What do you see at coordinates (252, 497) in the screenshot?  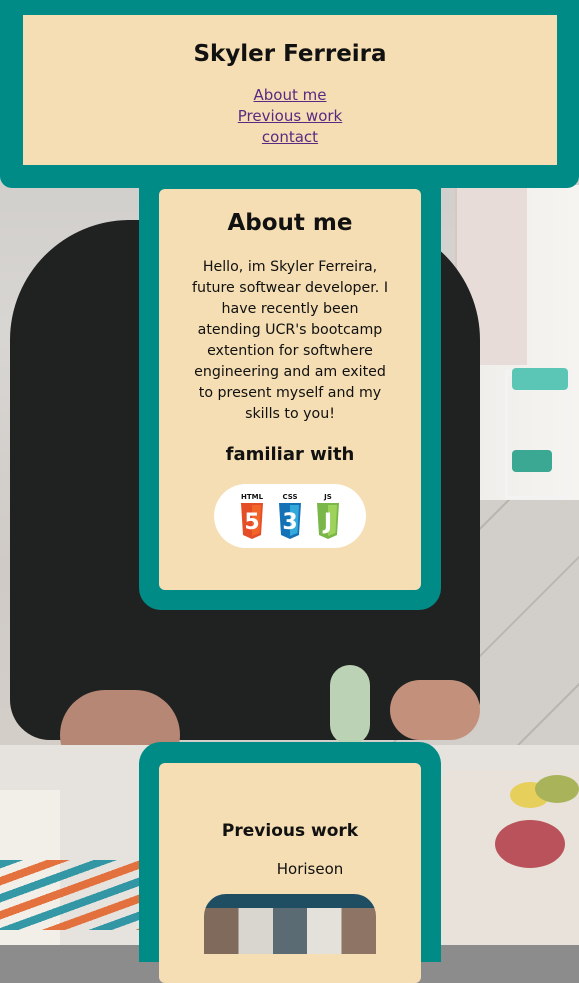 I see `svg-text: HTML` at bounding box center [252, 497].